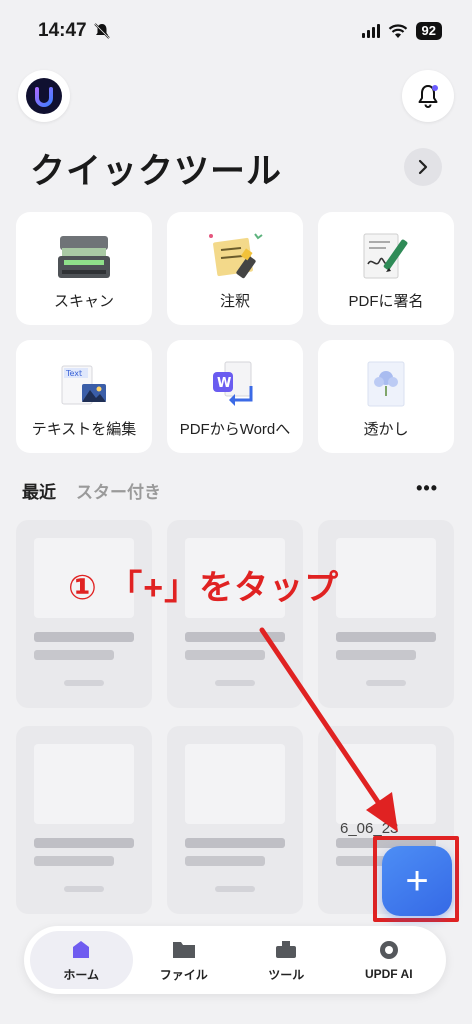 The height and width of the screenshot is (1024, 472). I want to click on updf-logo-icon, so click(44, 96).